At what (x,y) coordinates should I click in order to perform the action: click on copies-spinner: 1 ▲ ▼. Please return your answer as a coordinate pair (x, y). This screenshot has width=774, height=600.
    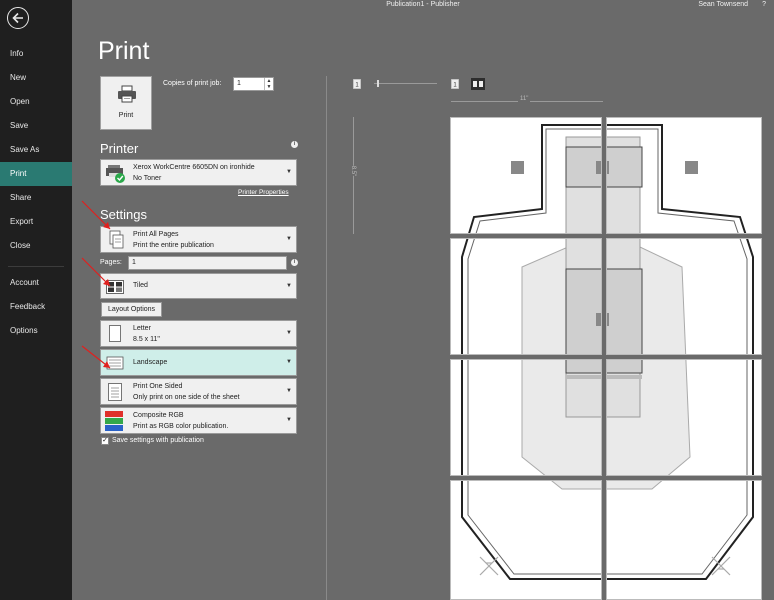
    Looking at the image, I should click on (253, 84).